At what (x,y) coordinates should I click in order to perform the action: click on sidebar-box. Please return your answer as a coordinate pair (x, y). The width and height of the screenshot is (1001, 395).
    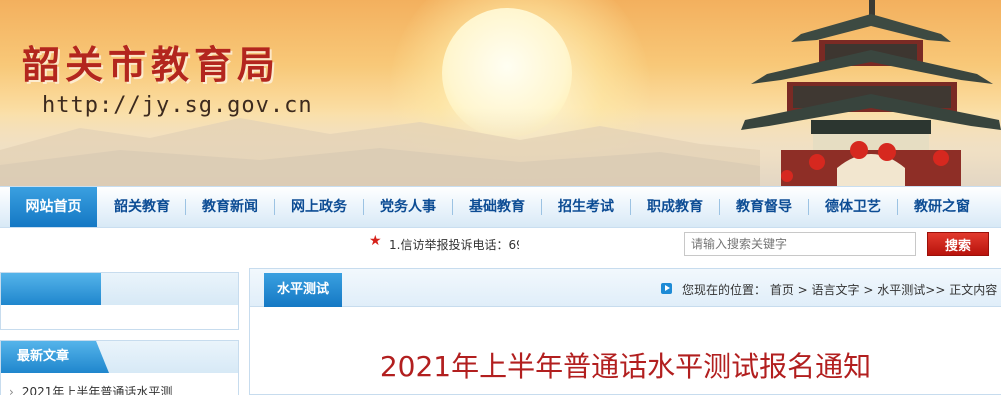
    Looking at the image, I should click on (119, 301).